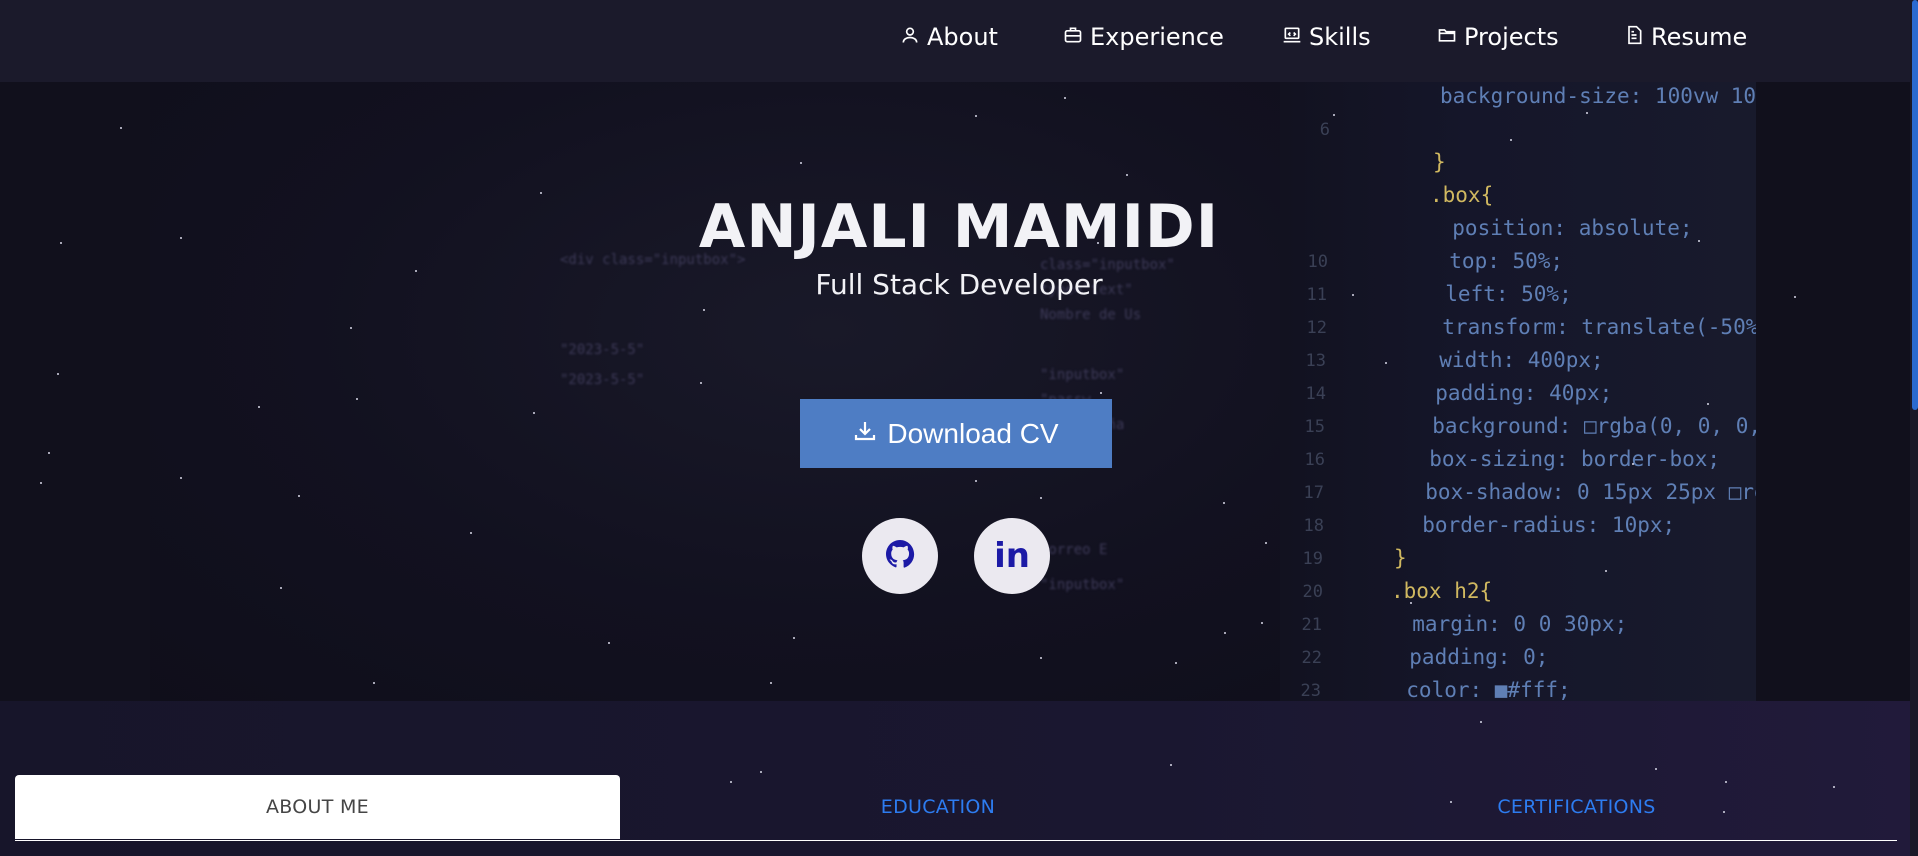  I want to click on linkedin-button: in, so click(1012, 556).